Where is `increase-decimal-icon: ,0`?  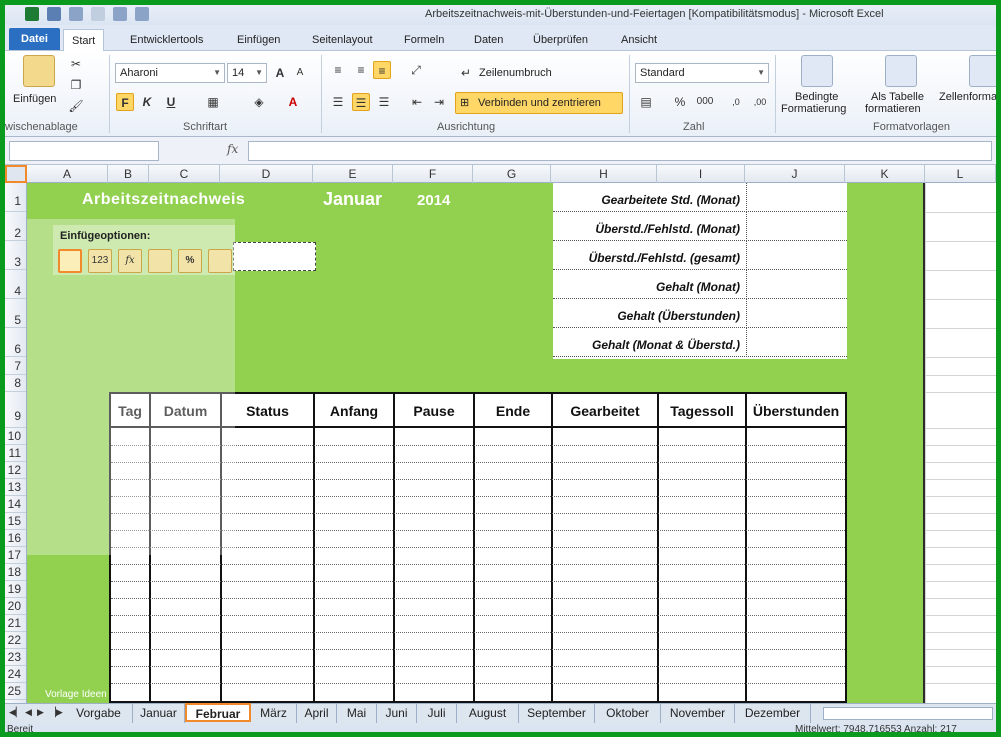 increase-decimal-icon: ,0 is located at coordinates (736, 102).